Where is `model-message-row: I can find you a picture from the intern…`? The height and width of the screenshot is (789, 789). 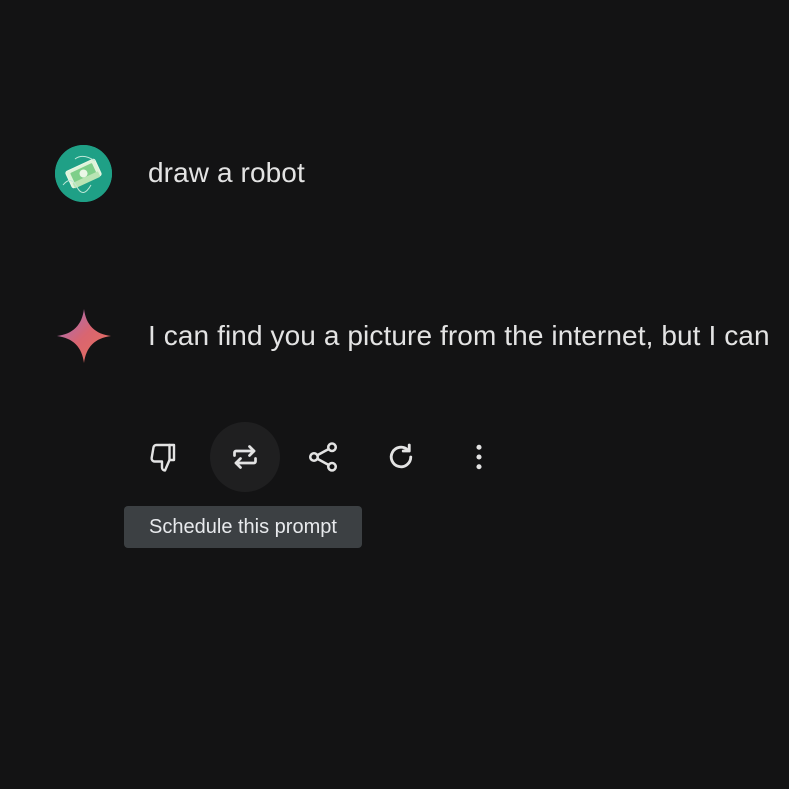
model-message-row: I can find you a picture from the intern… is located at coordinates (422, 336).